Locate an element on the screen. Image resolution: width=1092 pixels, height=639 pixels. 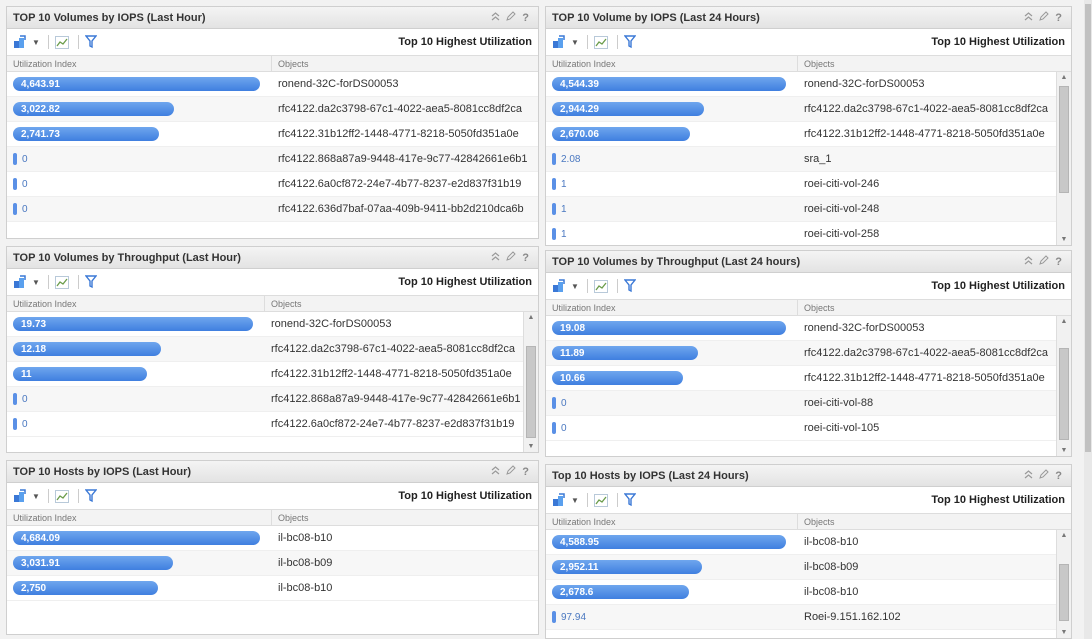
page-scrollbar is located at coordinates (1088, 319).